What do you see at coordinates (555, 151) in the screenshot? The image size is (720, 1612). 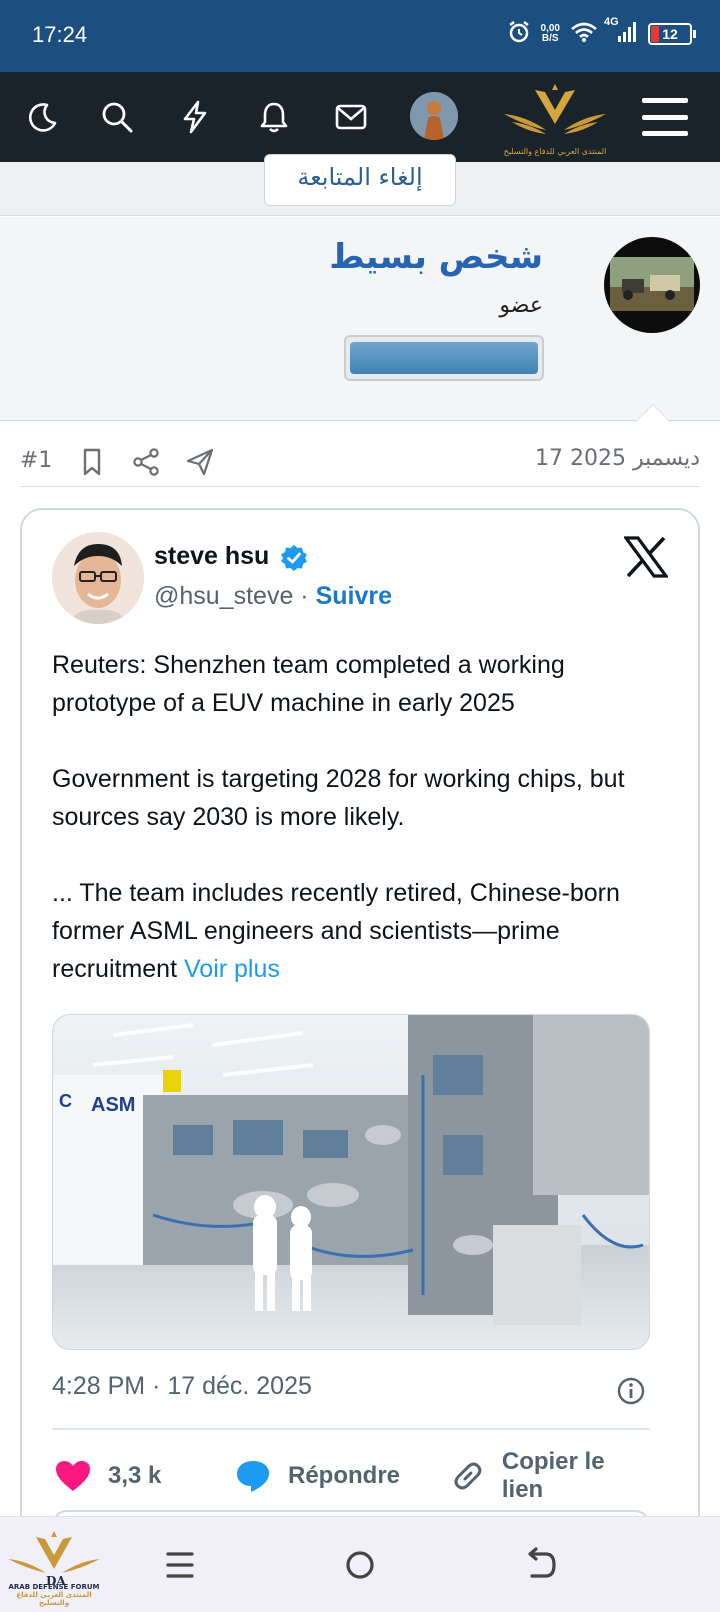 I see `forum-logo-text: المنتدى العربي للدفاع والتسليح` at bounding box center [555, 151].